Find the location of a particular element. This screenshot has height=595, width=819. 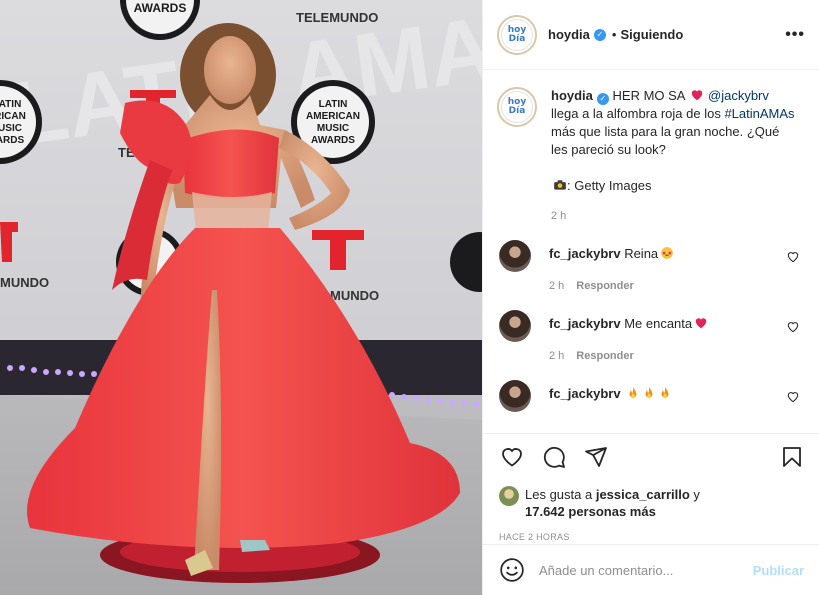

caption-time: 2 h is located at coordinates (673, 216).